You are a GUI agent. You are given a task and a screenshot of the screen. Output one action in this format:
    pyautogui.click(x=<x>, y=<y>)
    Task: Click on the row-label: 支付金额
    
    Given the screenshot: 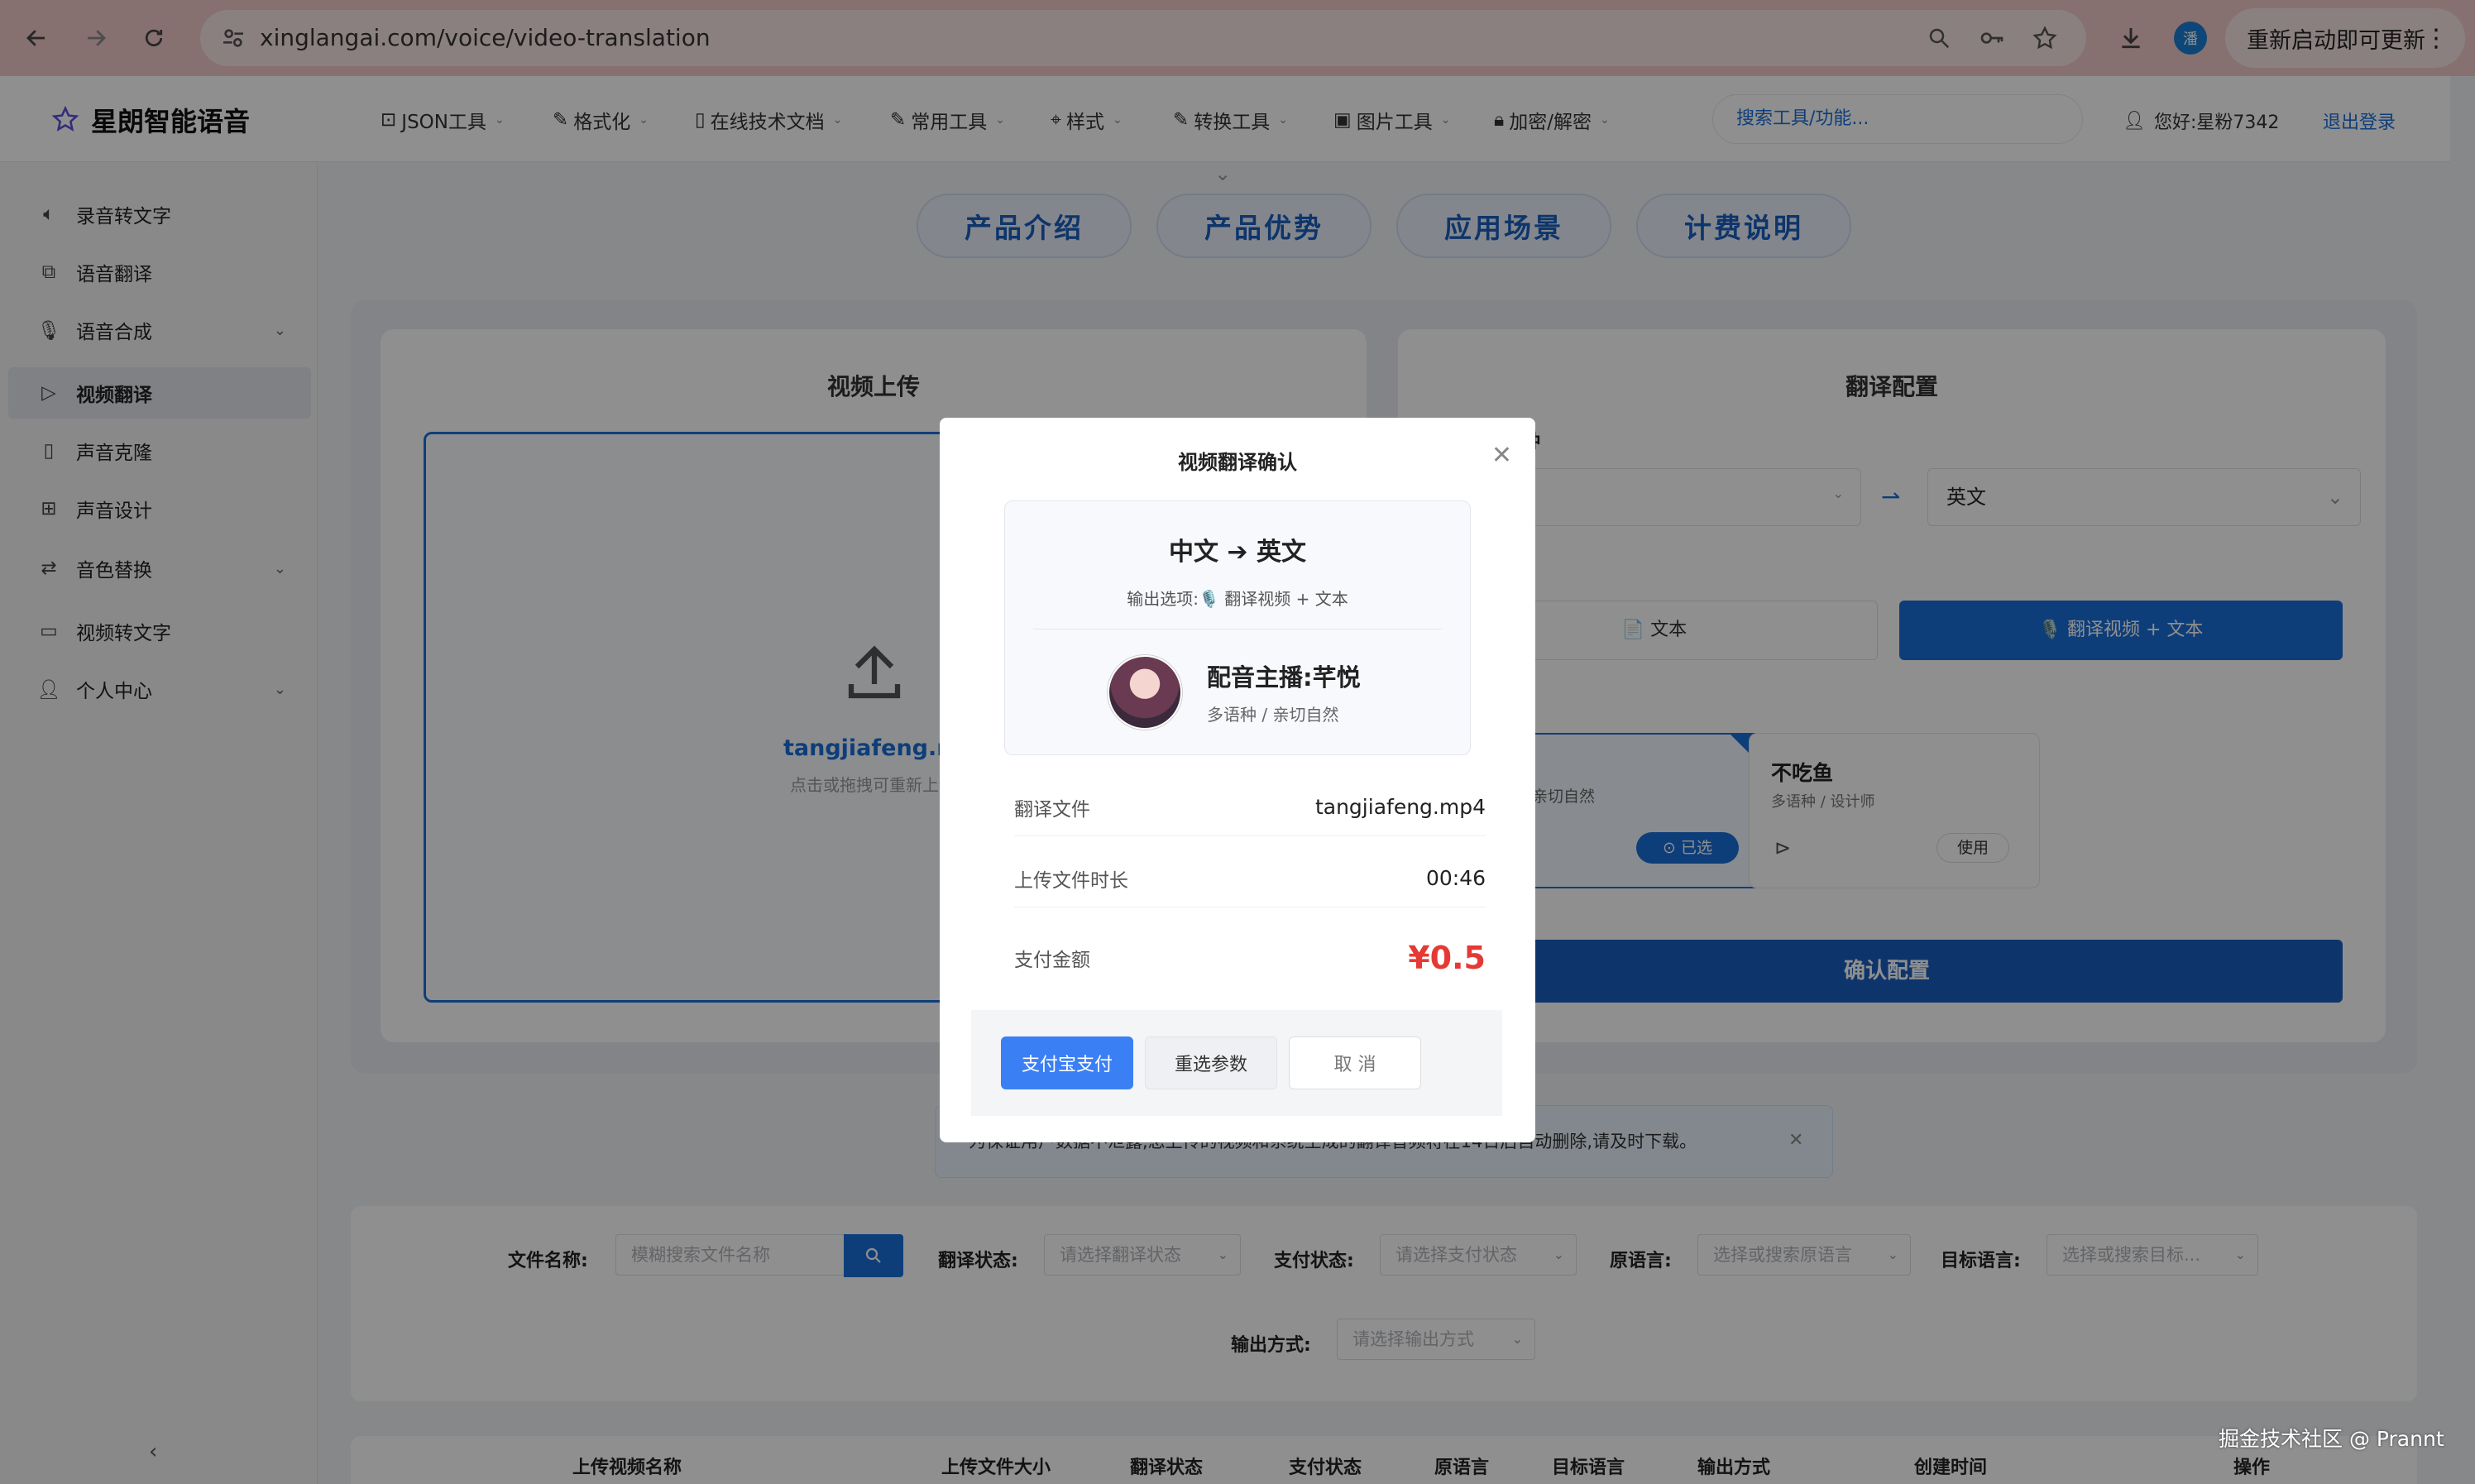 What is the action you would take?
    pyautogui.click(x=1052, y=960)
    